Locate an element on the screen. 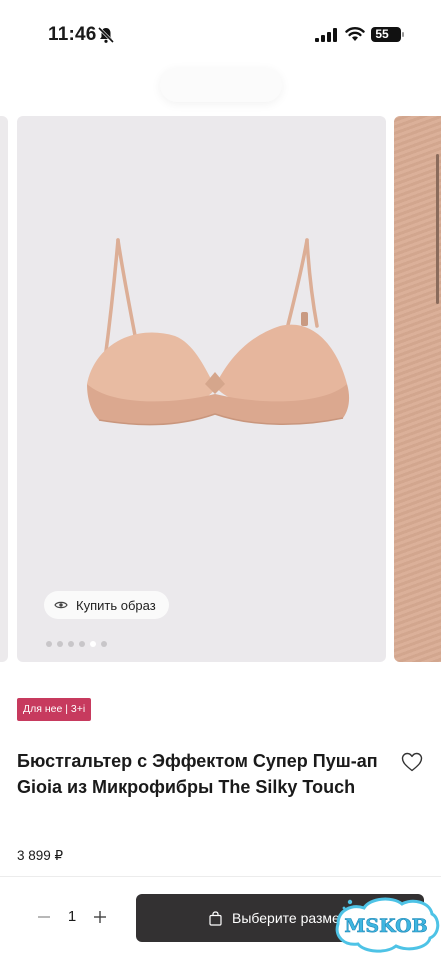 This screenshot has height=960, width=441. slide-indicator is located at coordinates (76, 644).